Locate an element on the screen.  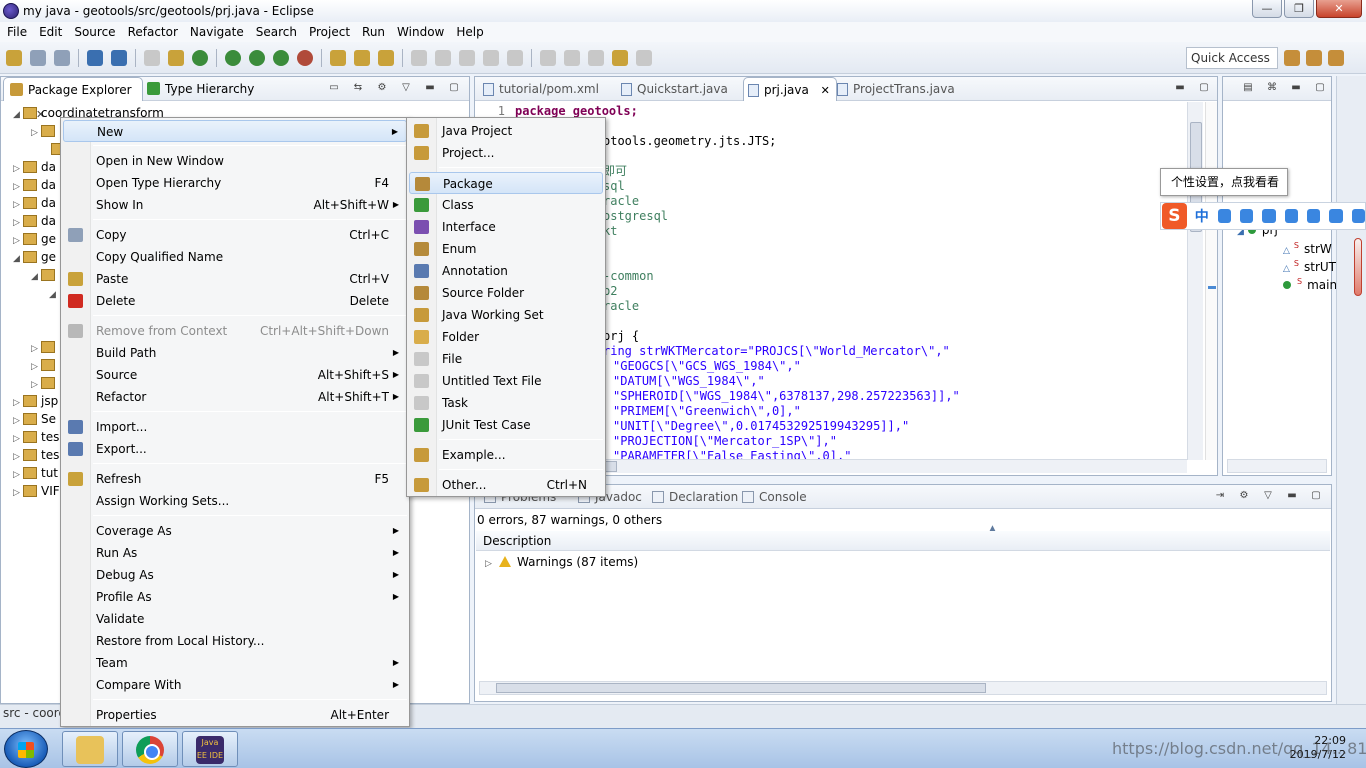
paragraph-icon is located at coordinates (515, 58).